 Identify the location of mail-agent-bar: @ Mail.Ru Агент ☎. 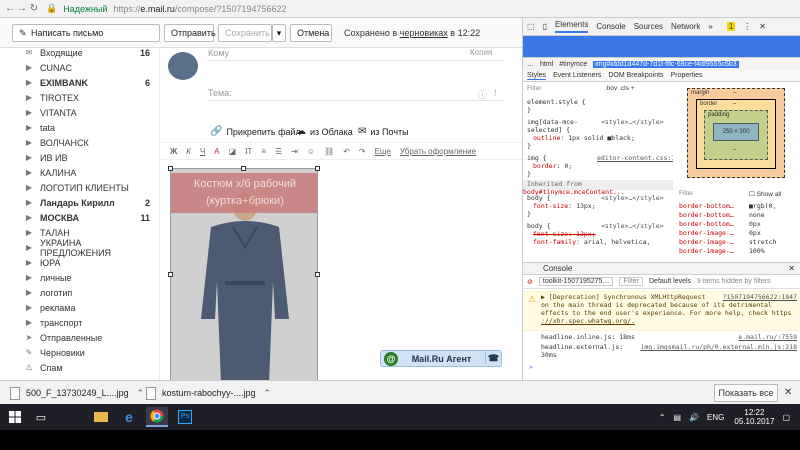
(441, 358).